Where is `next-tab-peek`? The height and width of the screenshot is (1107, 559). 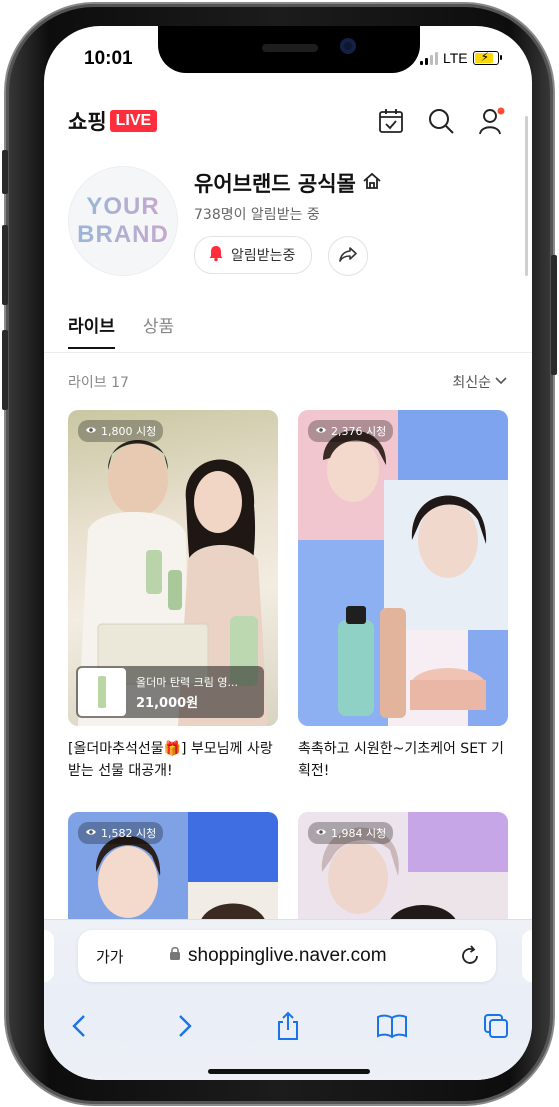 next-tab-peek is located at coordinates (527, 956).